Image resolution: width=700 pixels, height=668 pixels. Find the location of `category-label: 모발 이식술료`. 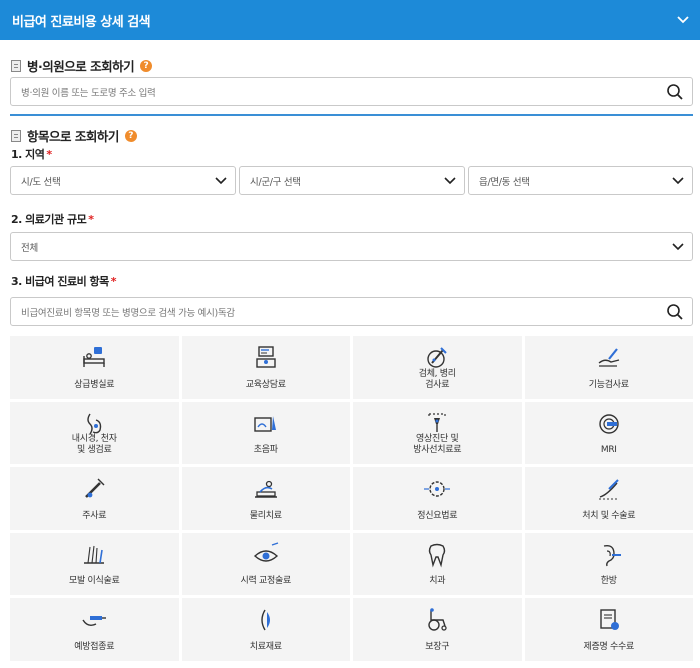

category-label: 모발 이식술료 is located at coordinates (94, 581).